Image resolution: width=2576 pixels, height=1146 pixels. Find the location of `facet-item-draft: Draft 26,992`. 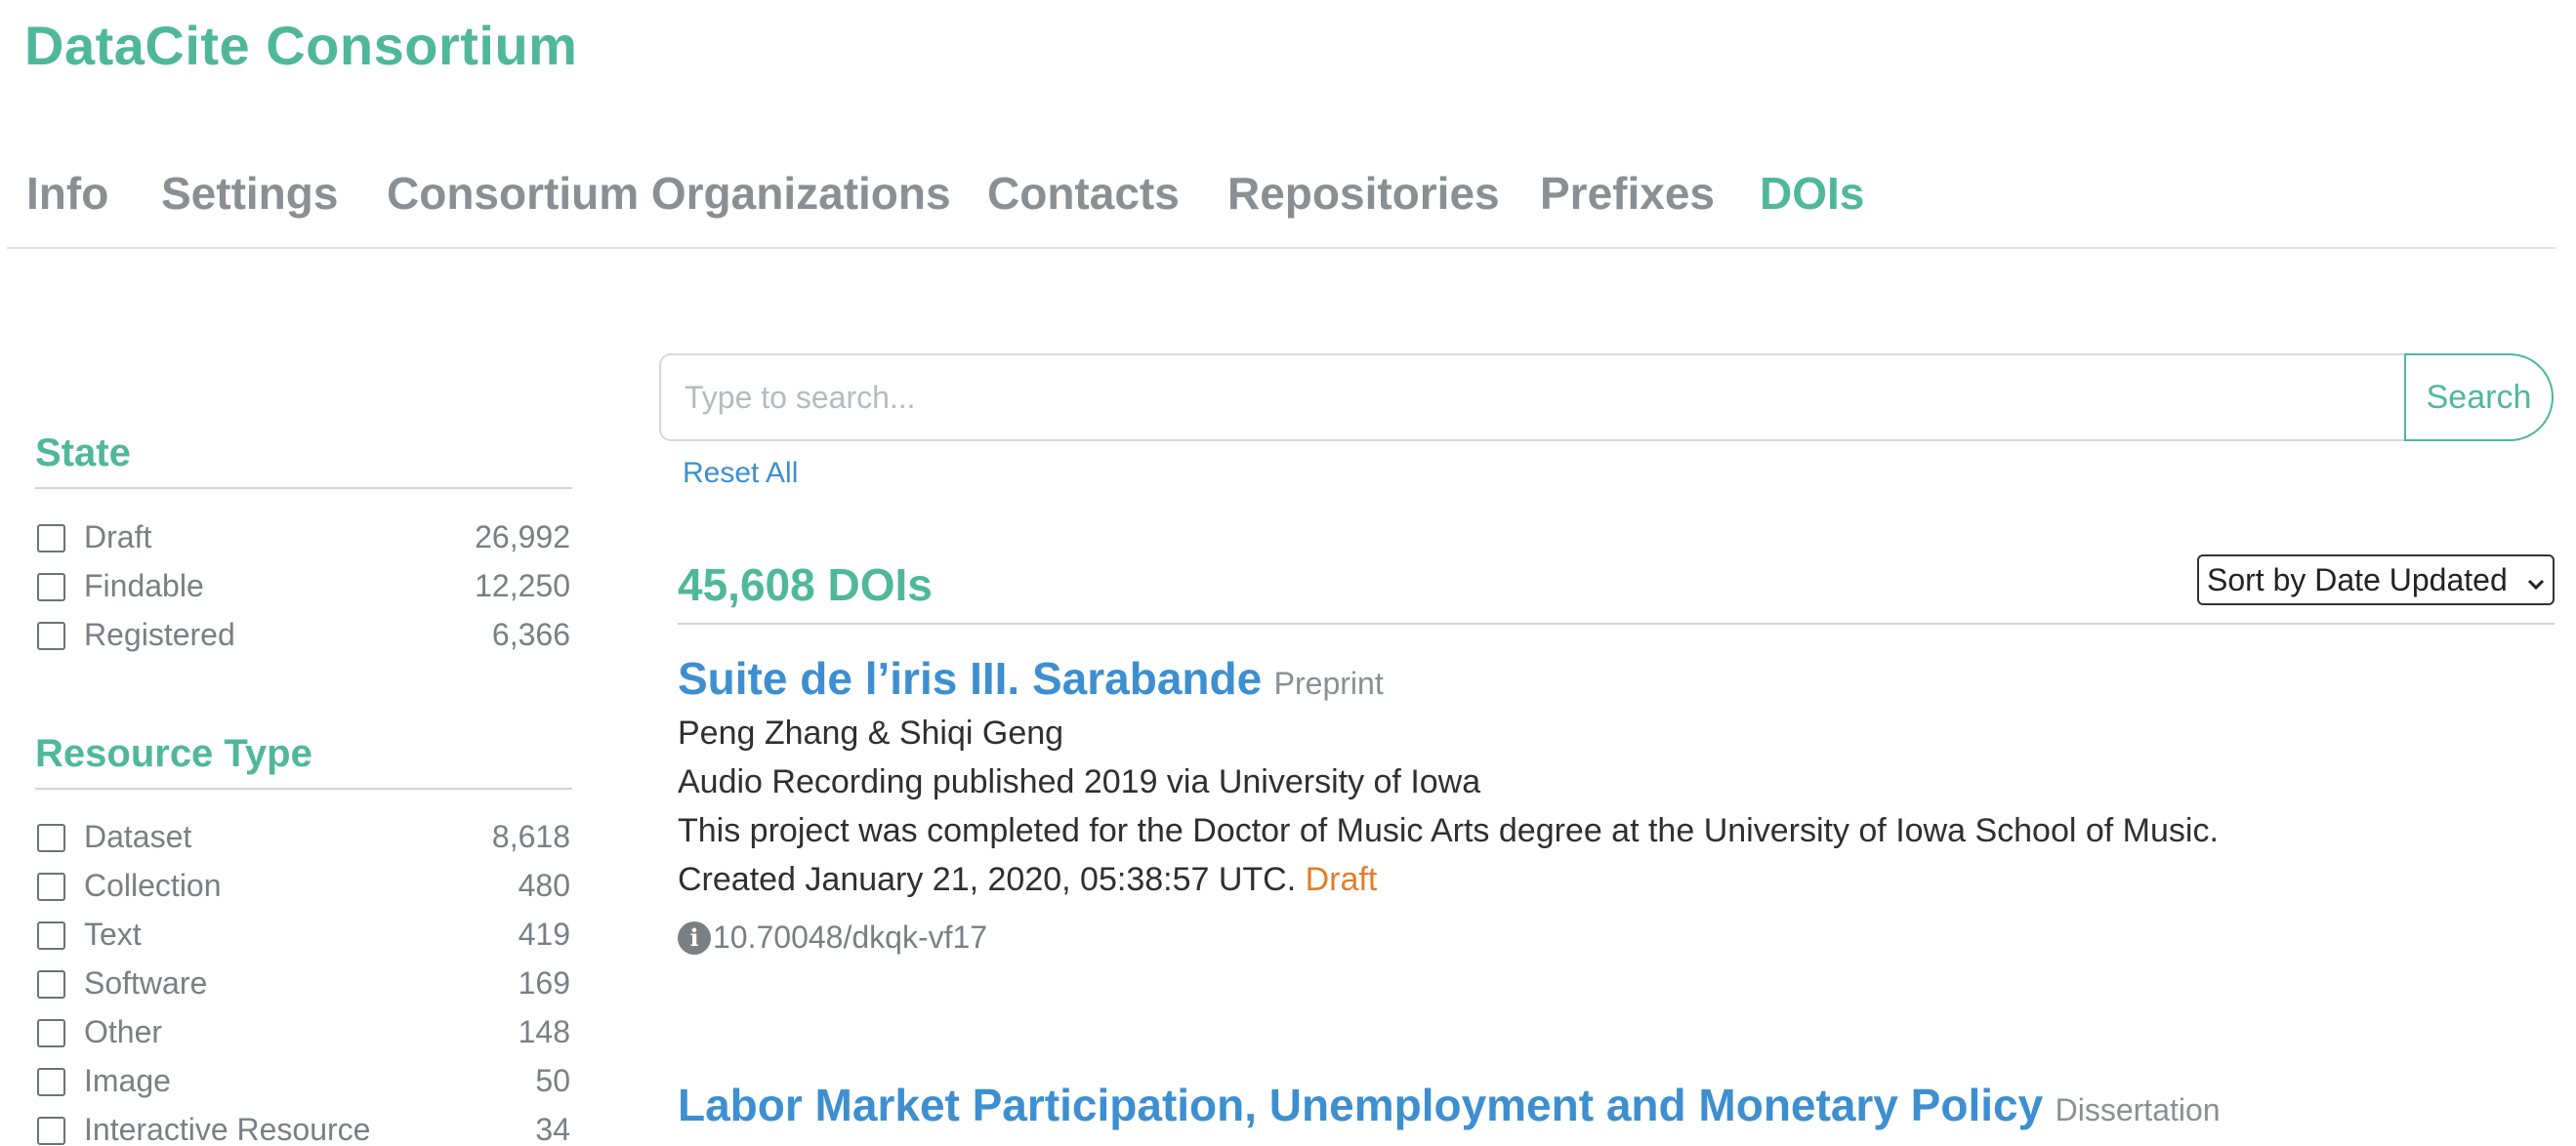

facet-item-draft: Draft 26,992 is located at coordinates (303, 539).